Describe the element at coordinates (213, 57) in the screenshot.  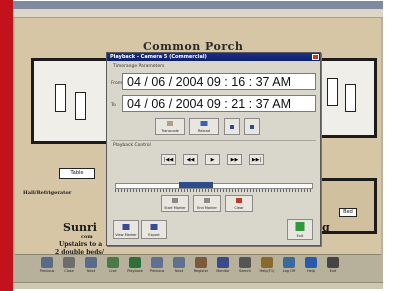
I see `dialog-titlebar: Playback - Camera 5 (Commercial)` at that location.